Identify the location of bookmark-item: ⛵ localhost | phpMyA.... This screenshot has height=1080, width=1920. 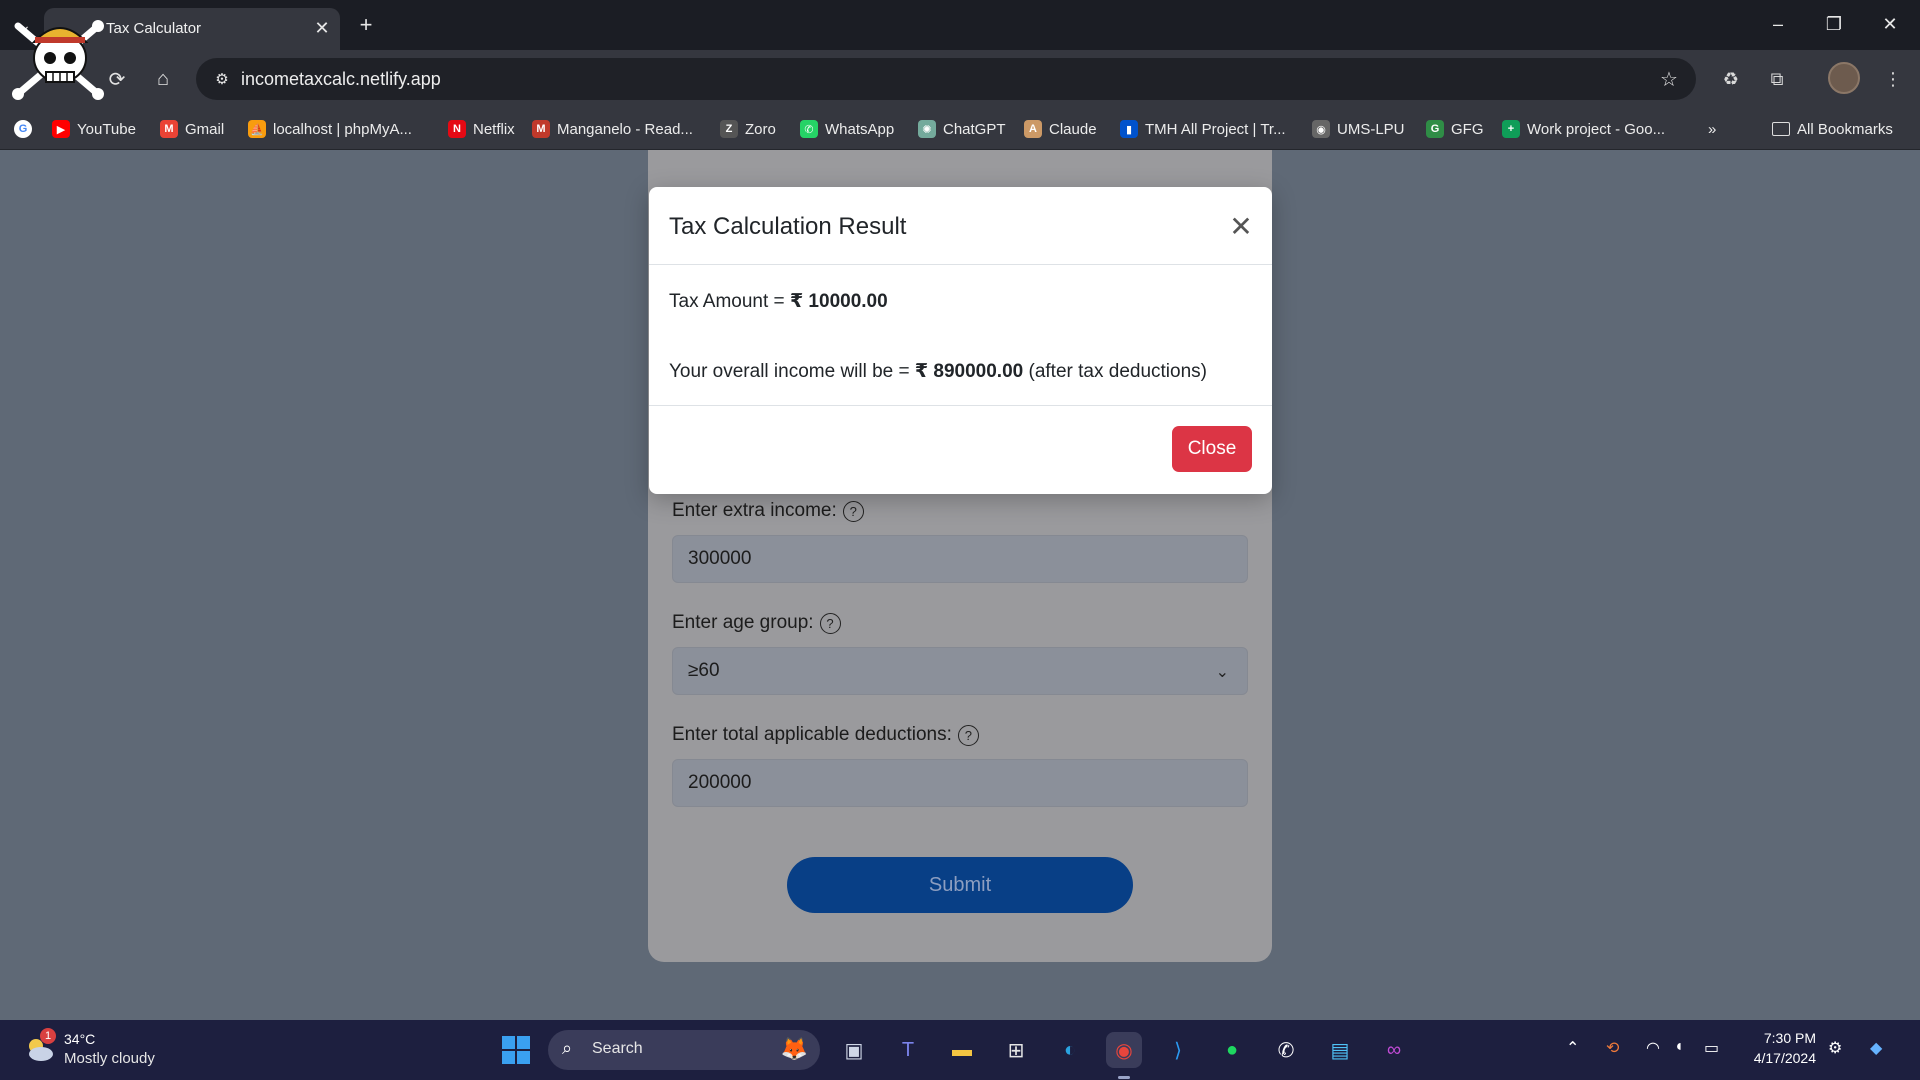
(330, 129).